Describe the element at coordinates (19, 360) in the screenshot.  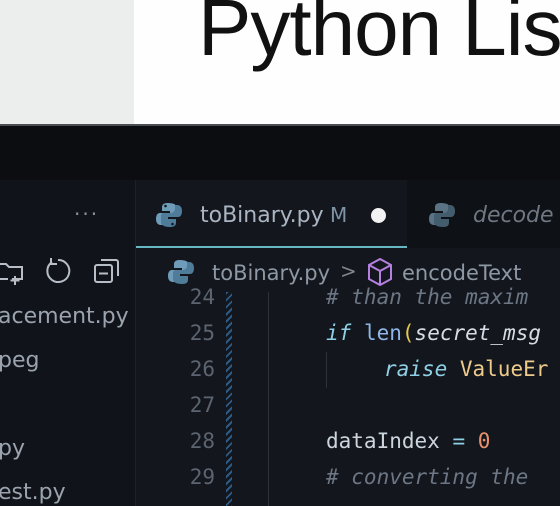
I see `file-item: peg` at that location.